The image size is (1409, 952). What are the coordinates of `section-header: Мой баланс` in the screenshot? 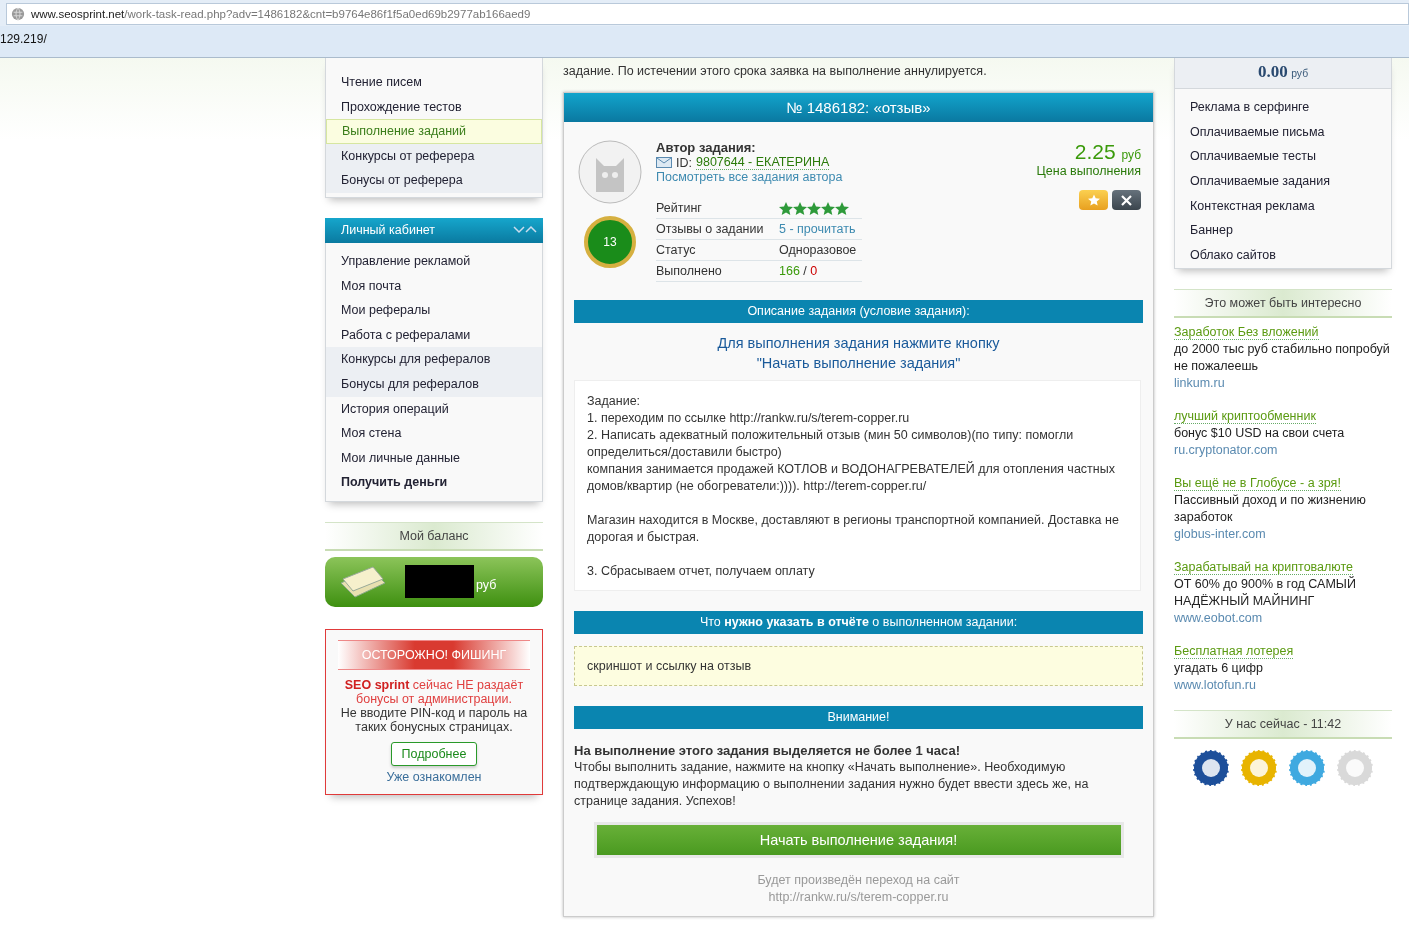 It's located at (434, 536).